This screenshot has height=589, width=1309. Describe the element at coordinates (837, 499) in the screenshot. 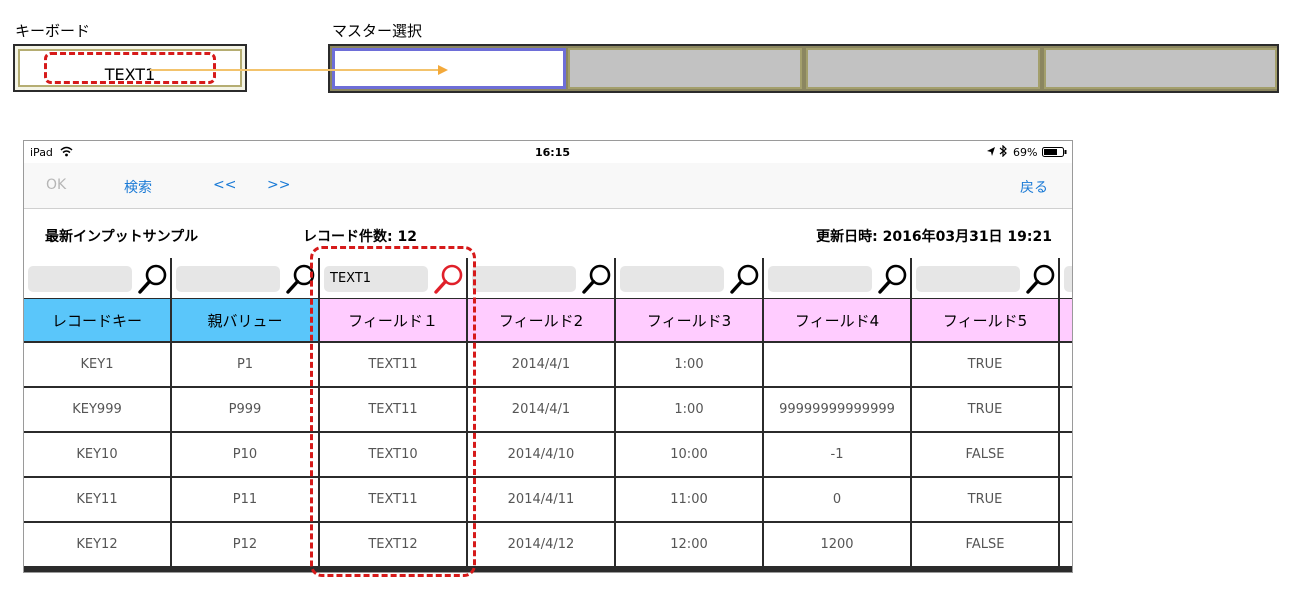

I see `table-cell: 0` at that location.